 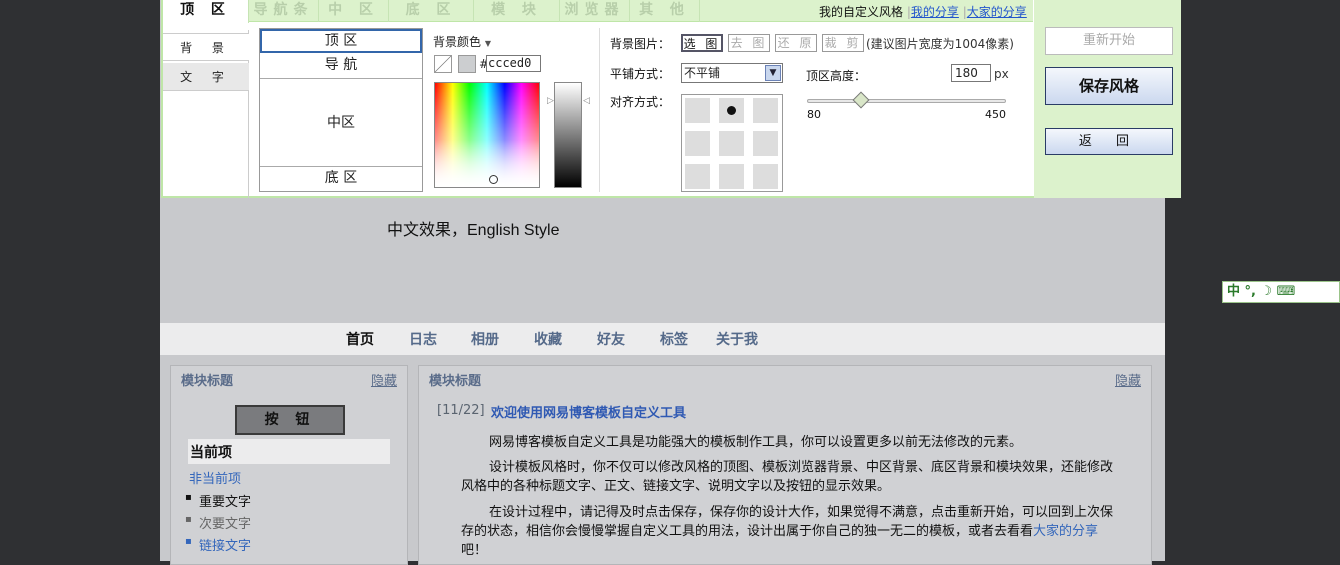 I want to click on my-style-label: 我的自定义风格, so click(x=861, y=12).